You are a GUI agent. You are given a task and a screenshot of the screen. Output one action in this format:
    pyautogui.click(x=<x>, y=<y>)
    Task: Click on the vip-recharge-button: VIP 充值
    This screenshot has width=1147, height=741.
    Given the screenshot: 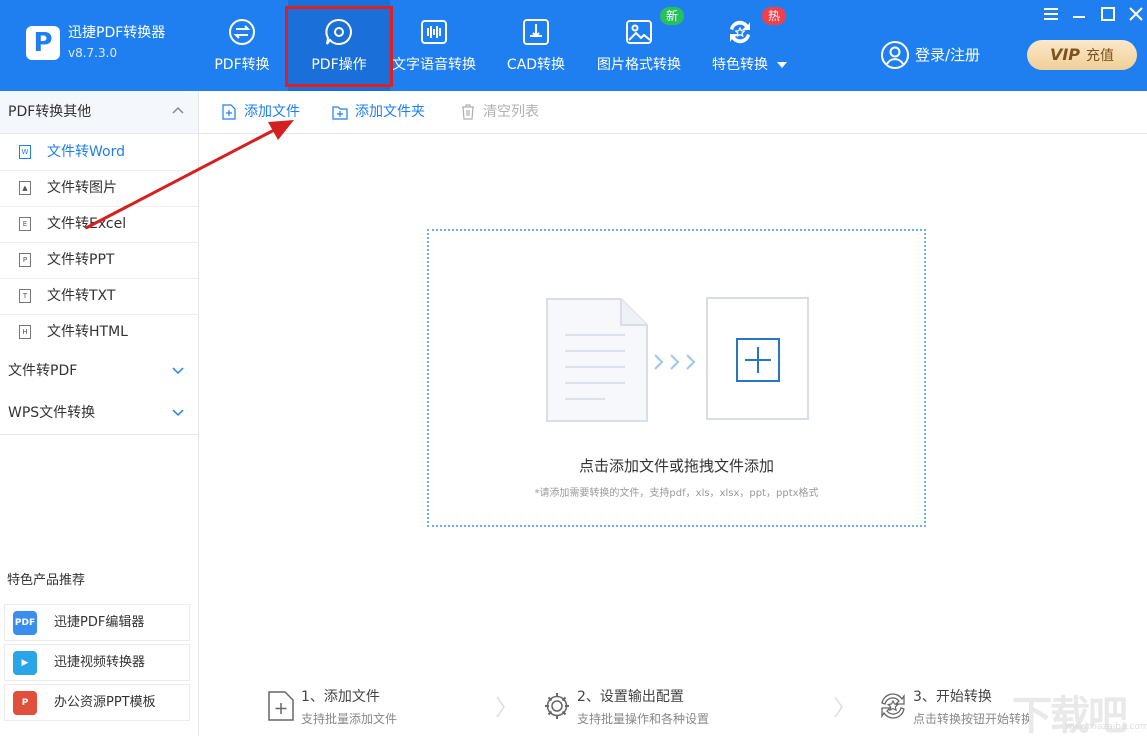 What is the action you would take?
    pyautogui.click(x=1082, y=55)
    